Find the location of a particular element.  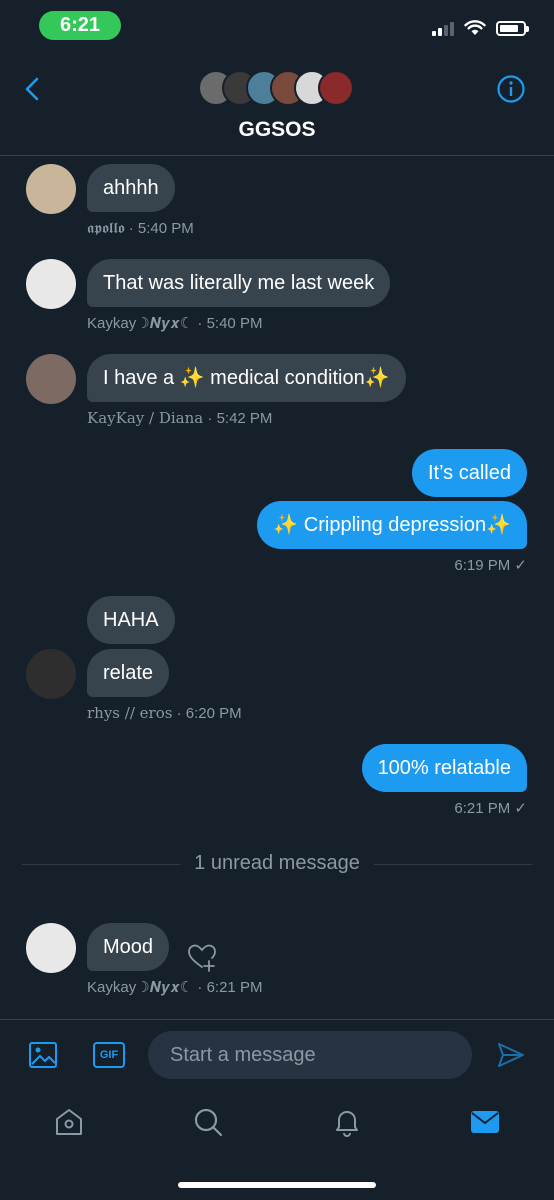

message-composer: GIF is located at coordinates (277, 1054).